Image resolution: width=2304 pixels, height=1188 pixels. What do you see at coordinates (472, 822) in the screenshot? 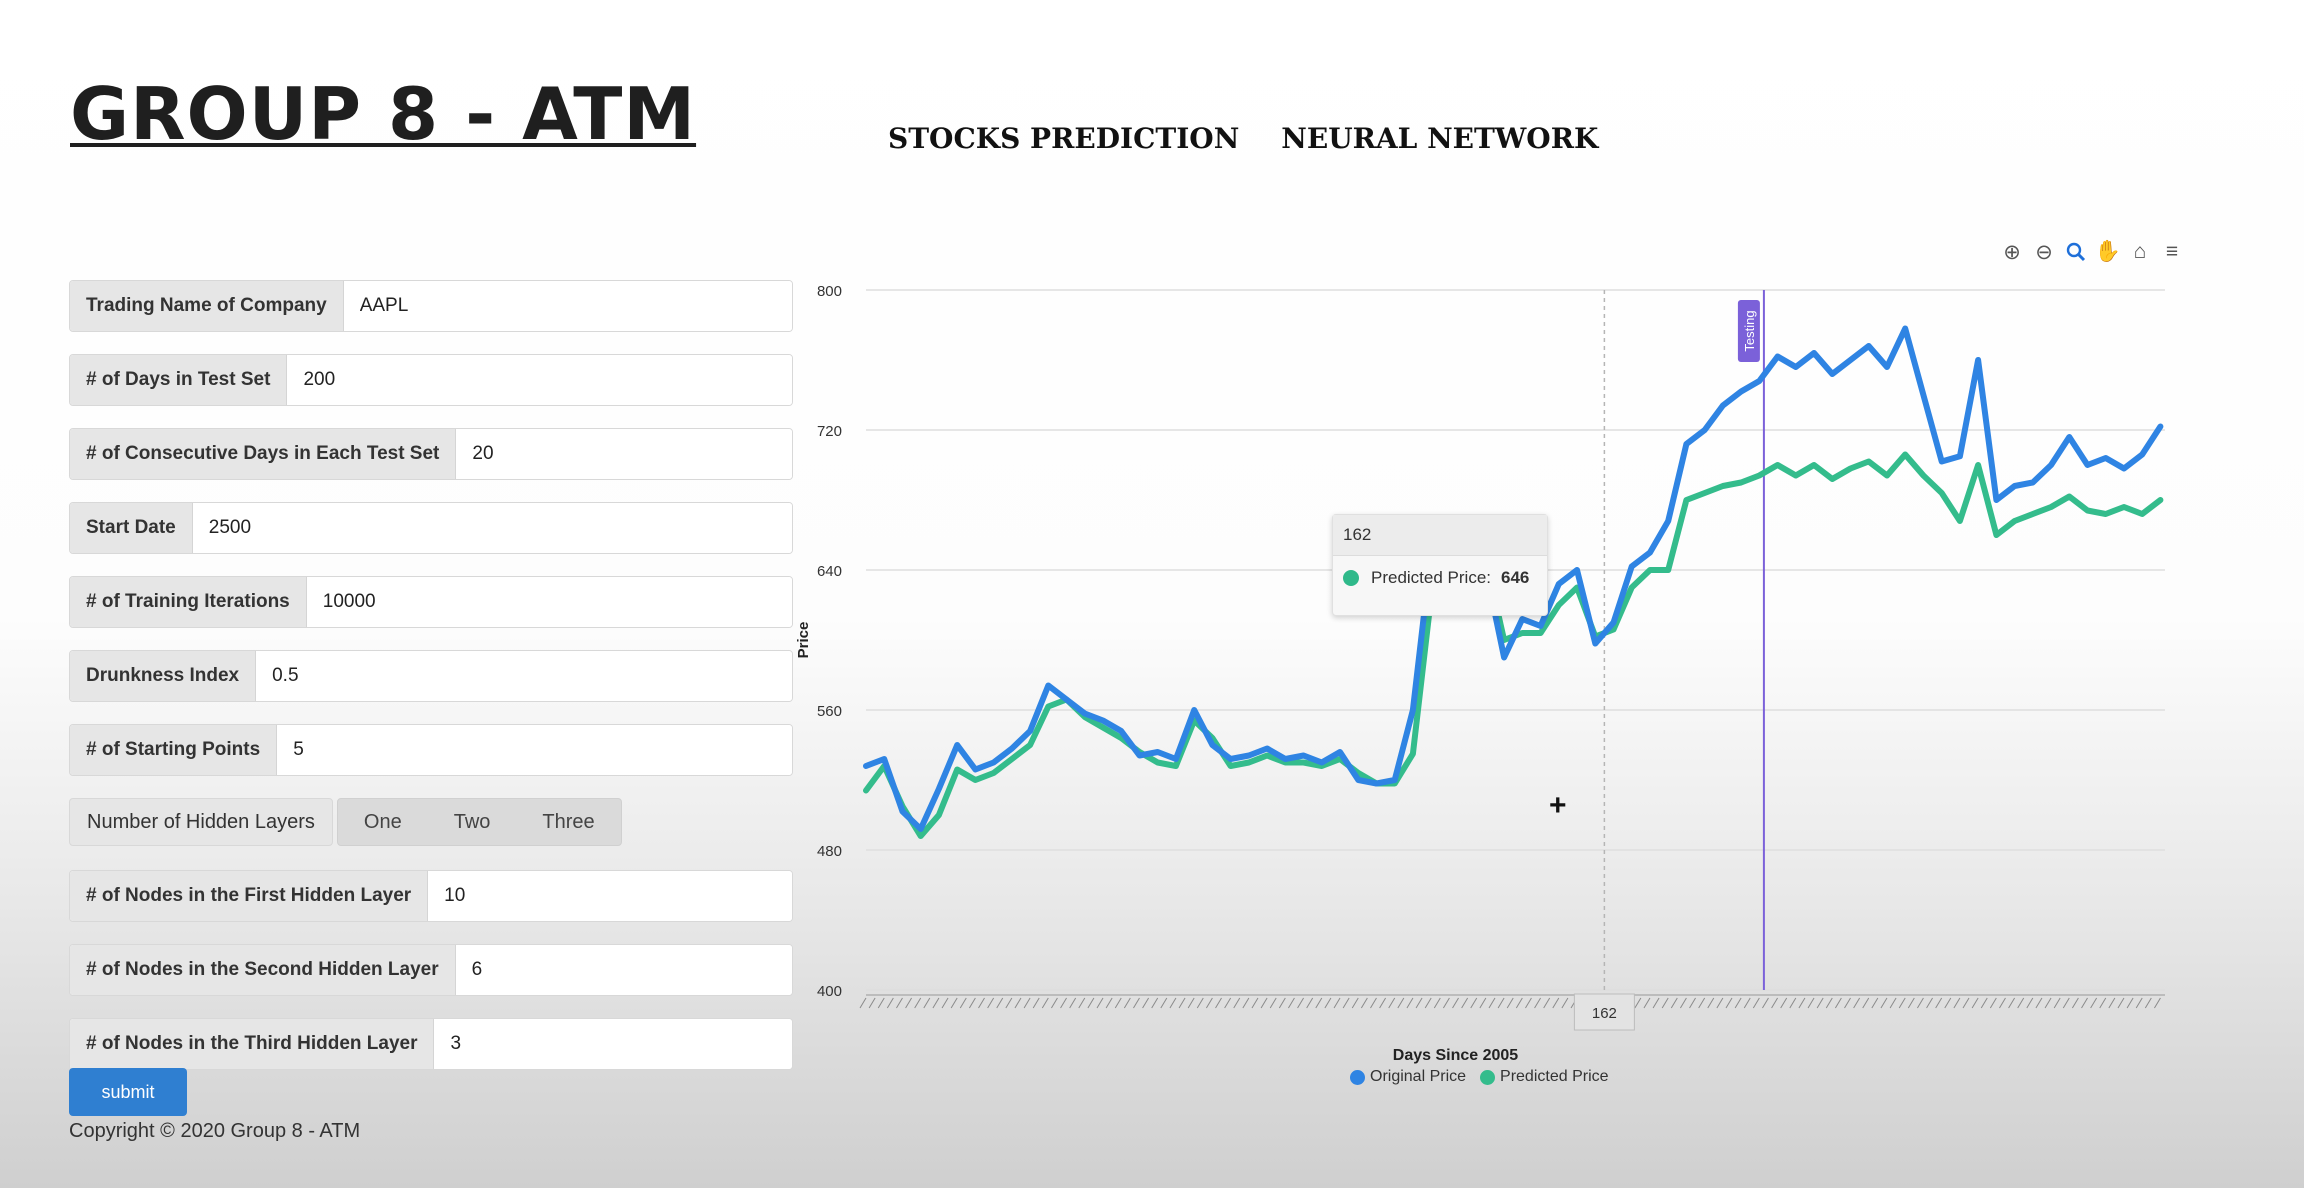
I see `hidden-layers-two-button: Two` at bounding box center [472, 822].